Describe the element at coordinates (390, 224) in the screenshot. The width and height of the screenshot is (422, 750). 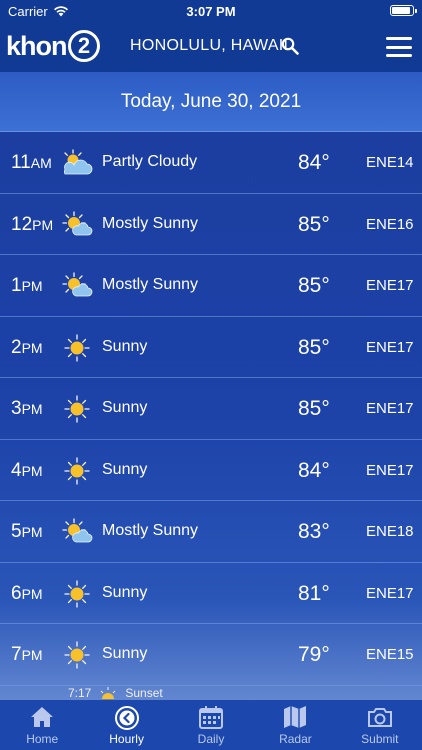
I see `wind-label: ENE16` at that location.